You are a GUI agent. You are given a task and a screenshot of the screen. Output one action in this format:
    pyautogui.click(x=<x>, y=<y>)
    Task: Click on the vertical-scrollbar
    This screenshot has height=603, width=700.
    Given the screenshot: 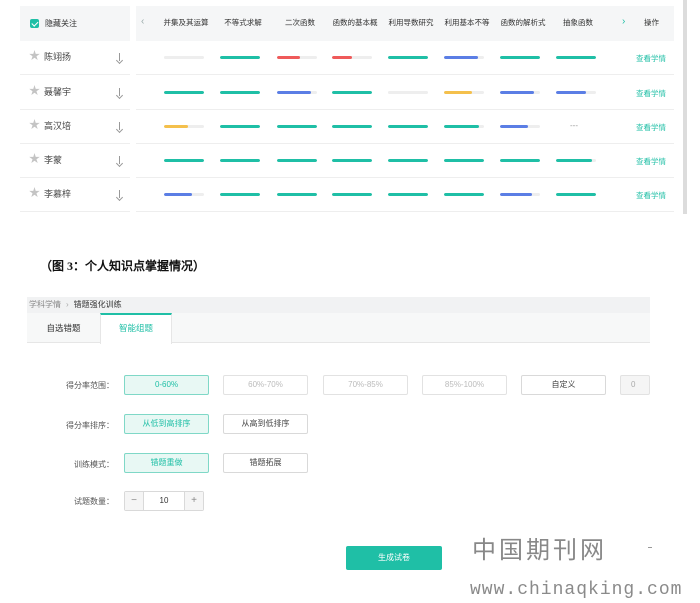 What is the action you would take?
    pyautogui.click(x=685, y=107)
    